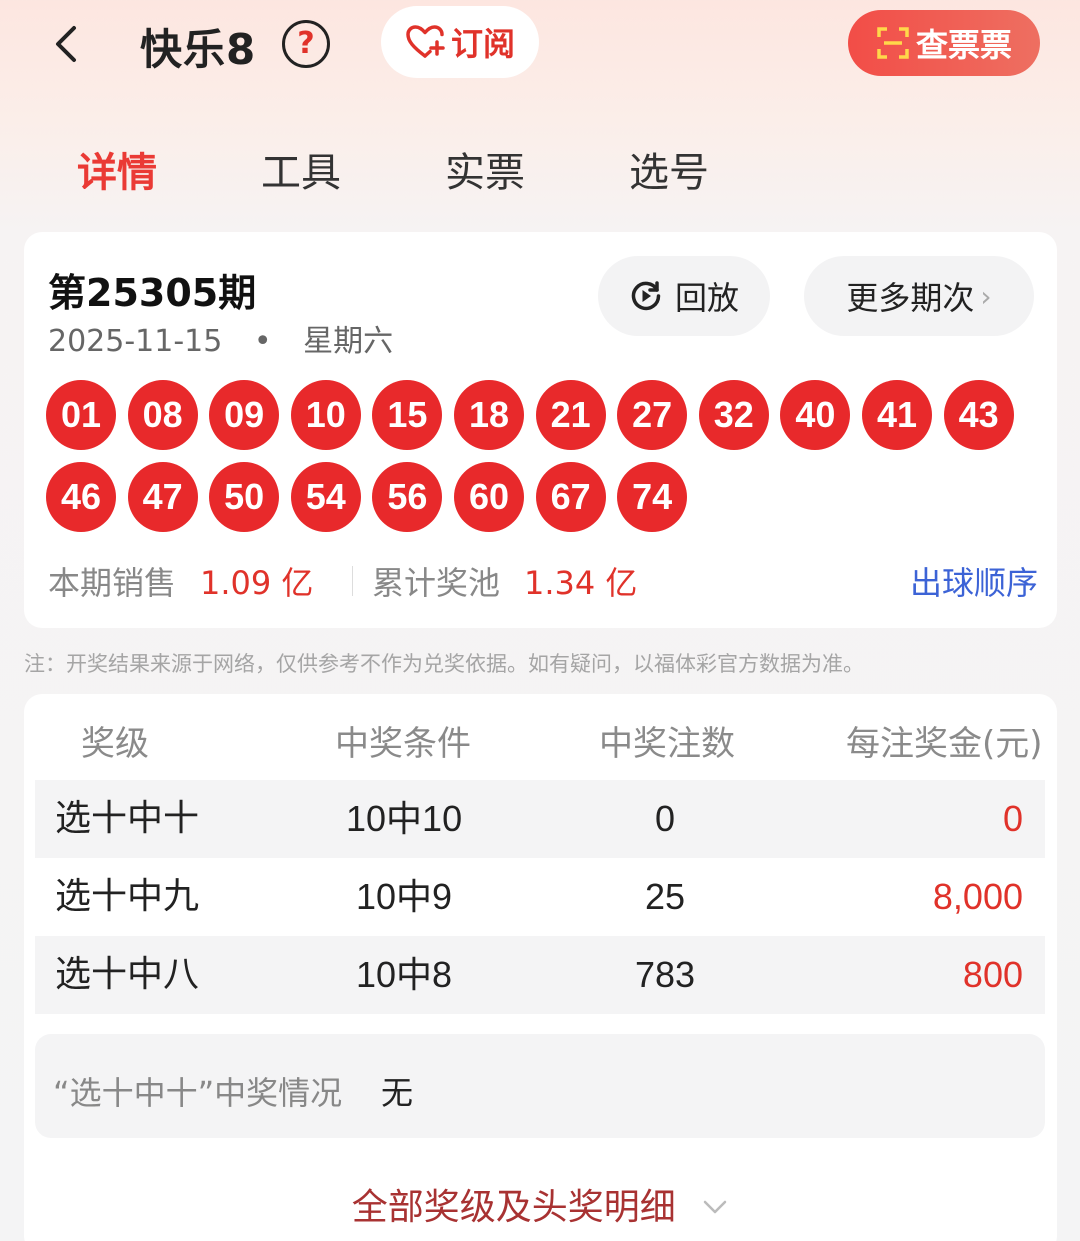  Describe the element at coordinates (646, 296) in the screenshot. I see `replay-icon` at that location.